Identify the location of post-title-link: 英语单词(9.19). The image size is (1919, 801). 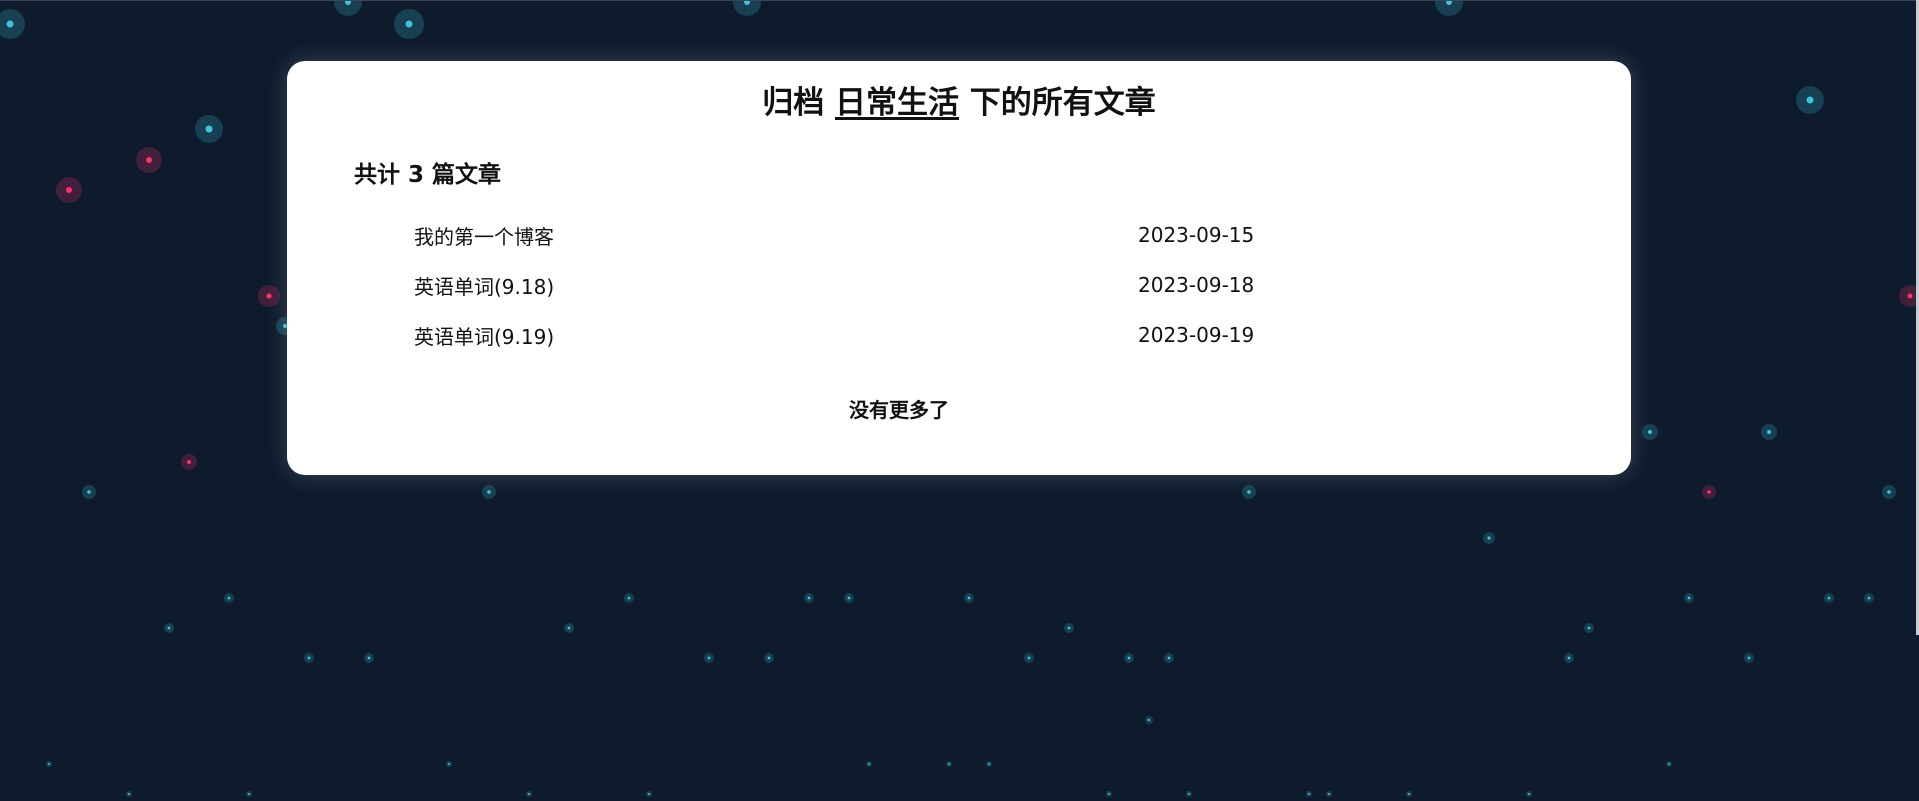
(484, 337).